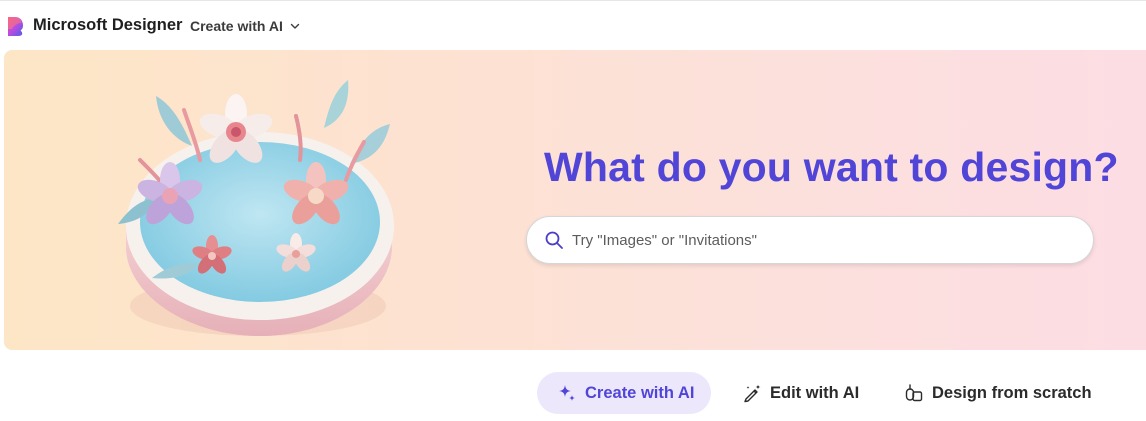 This screenshot has height=421, width=1146. What do you see at coordinates (1012, 392) in the screenshot?
I see `tab-label: Design from scratch` at bounding box center [1012, 392].